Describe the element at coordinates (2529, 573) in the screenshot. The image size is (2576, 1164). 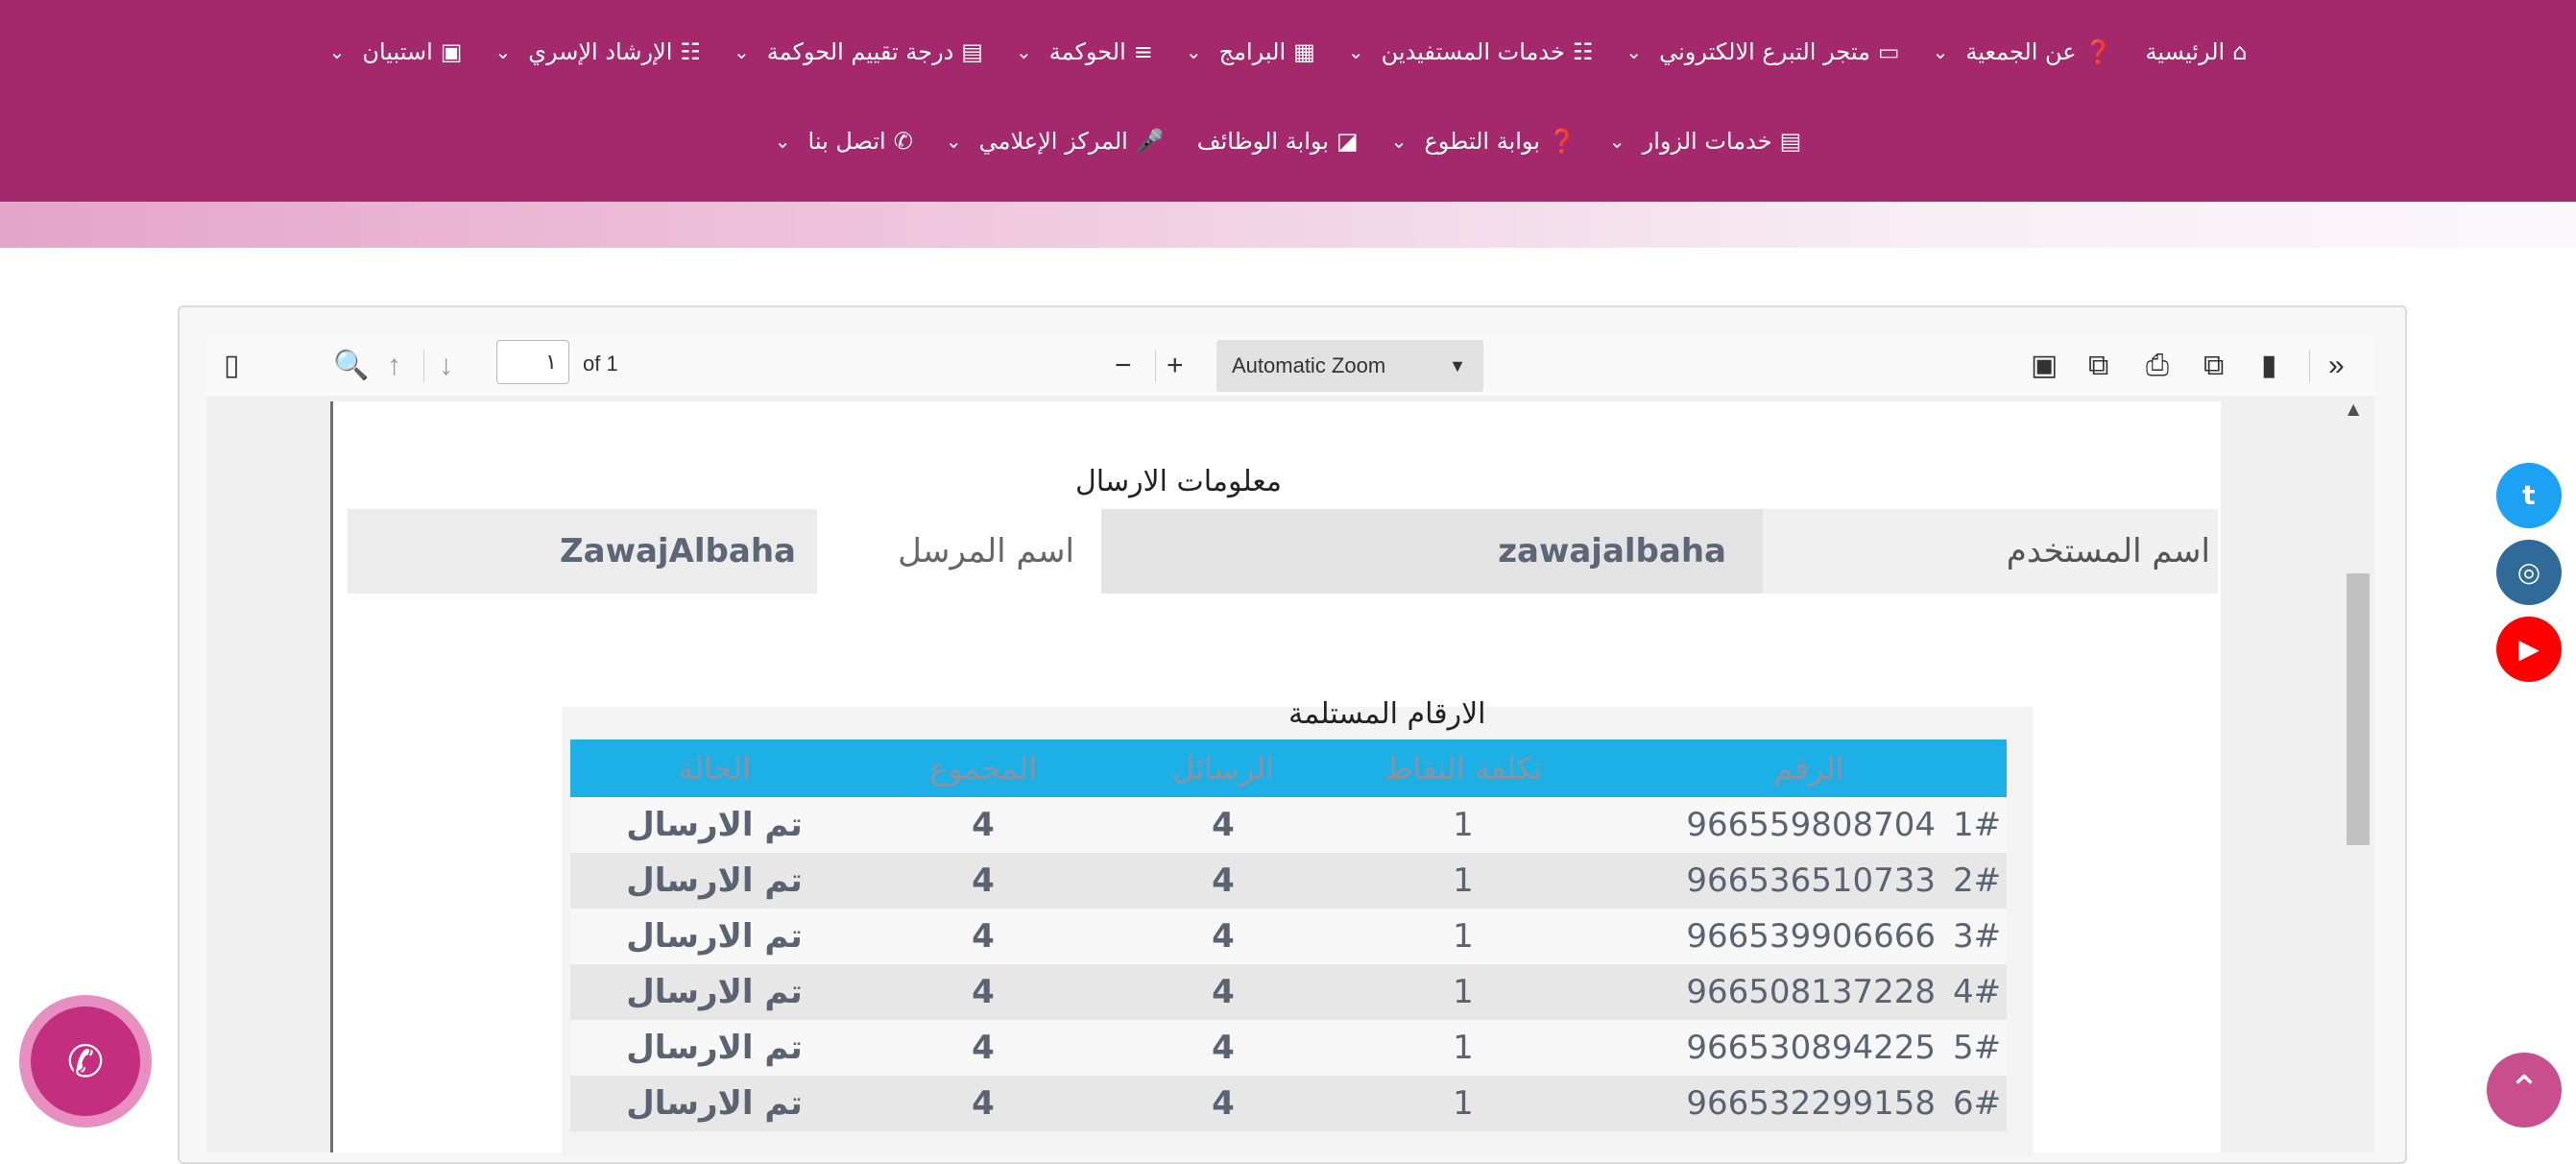
I see `instagram-icon: ◎` at that location.